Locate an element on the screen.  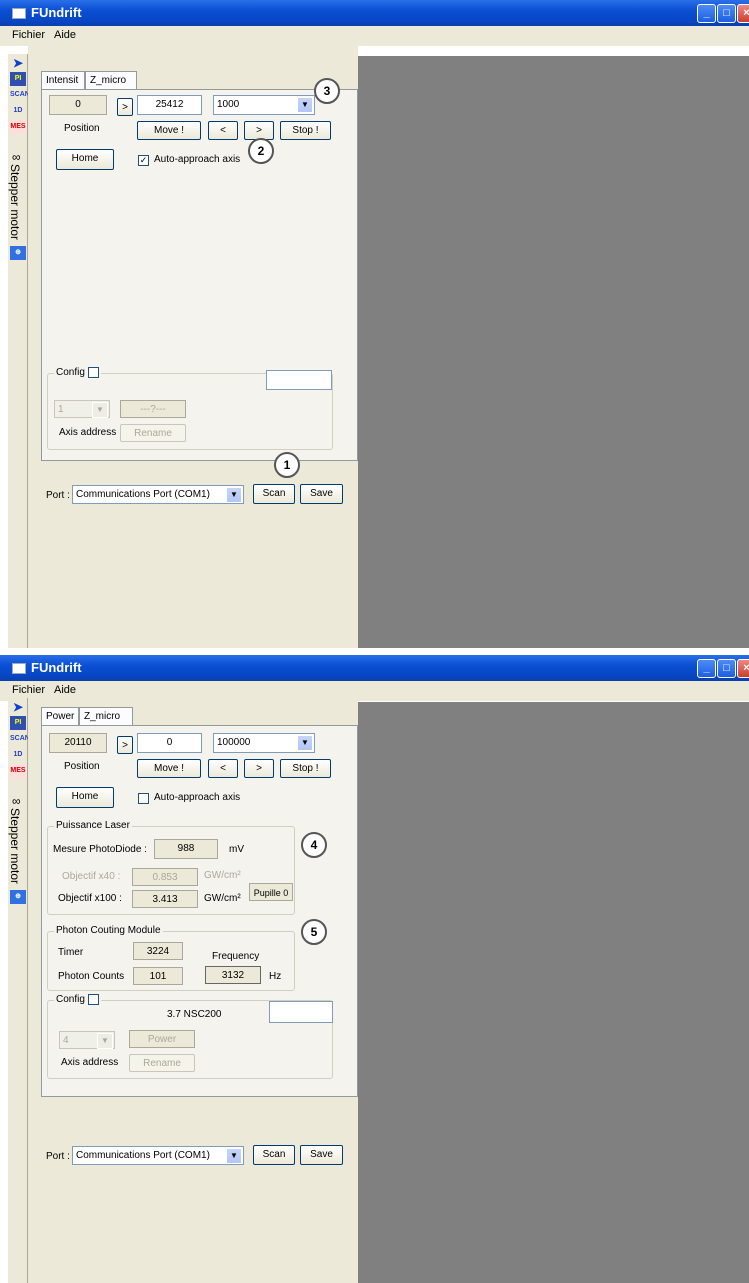
target-input: 25412 is located at coordinates (169, 105).